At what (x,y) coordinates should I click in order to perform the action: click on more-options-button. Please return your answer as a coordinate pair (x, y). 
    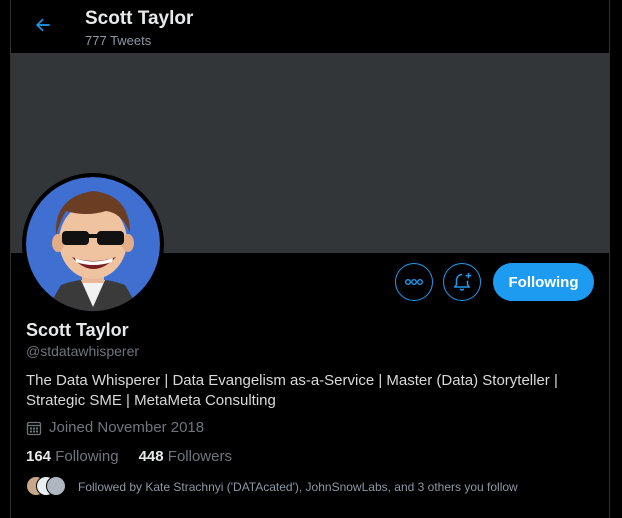
    Looking at the image, I should click on (414, 282).